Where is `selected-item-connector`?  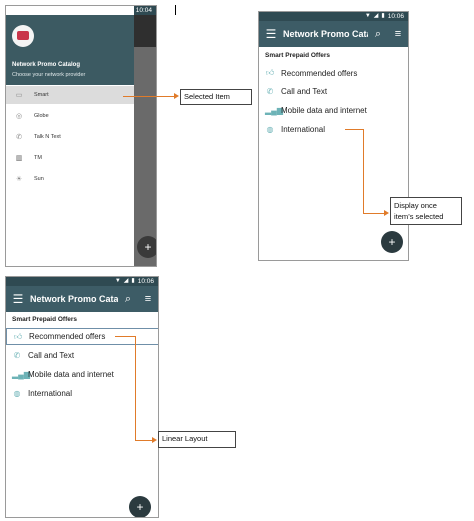 selected-item-connector is located at coordinates (149, 96).